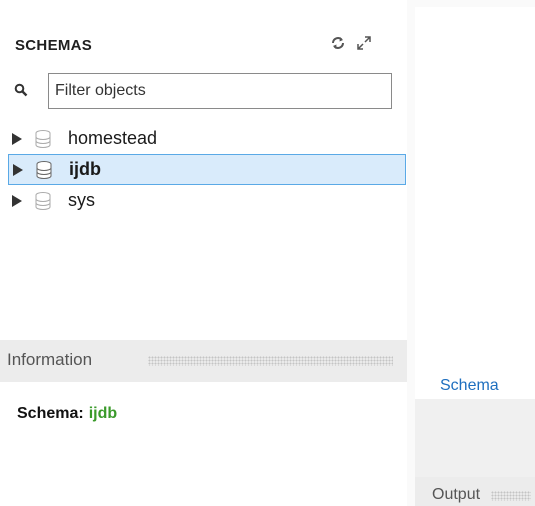 This screenshot has width=535, height=506. What do you see at coordinates (85, 169) in the screenshot?
I see `schema-label: ijdb` at bounding box center [85, 169].